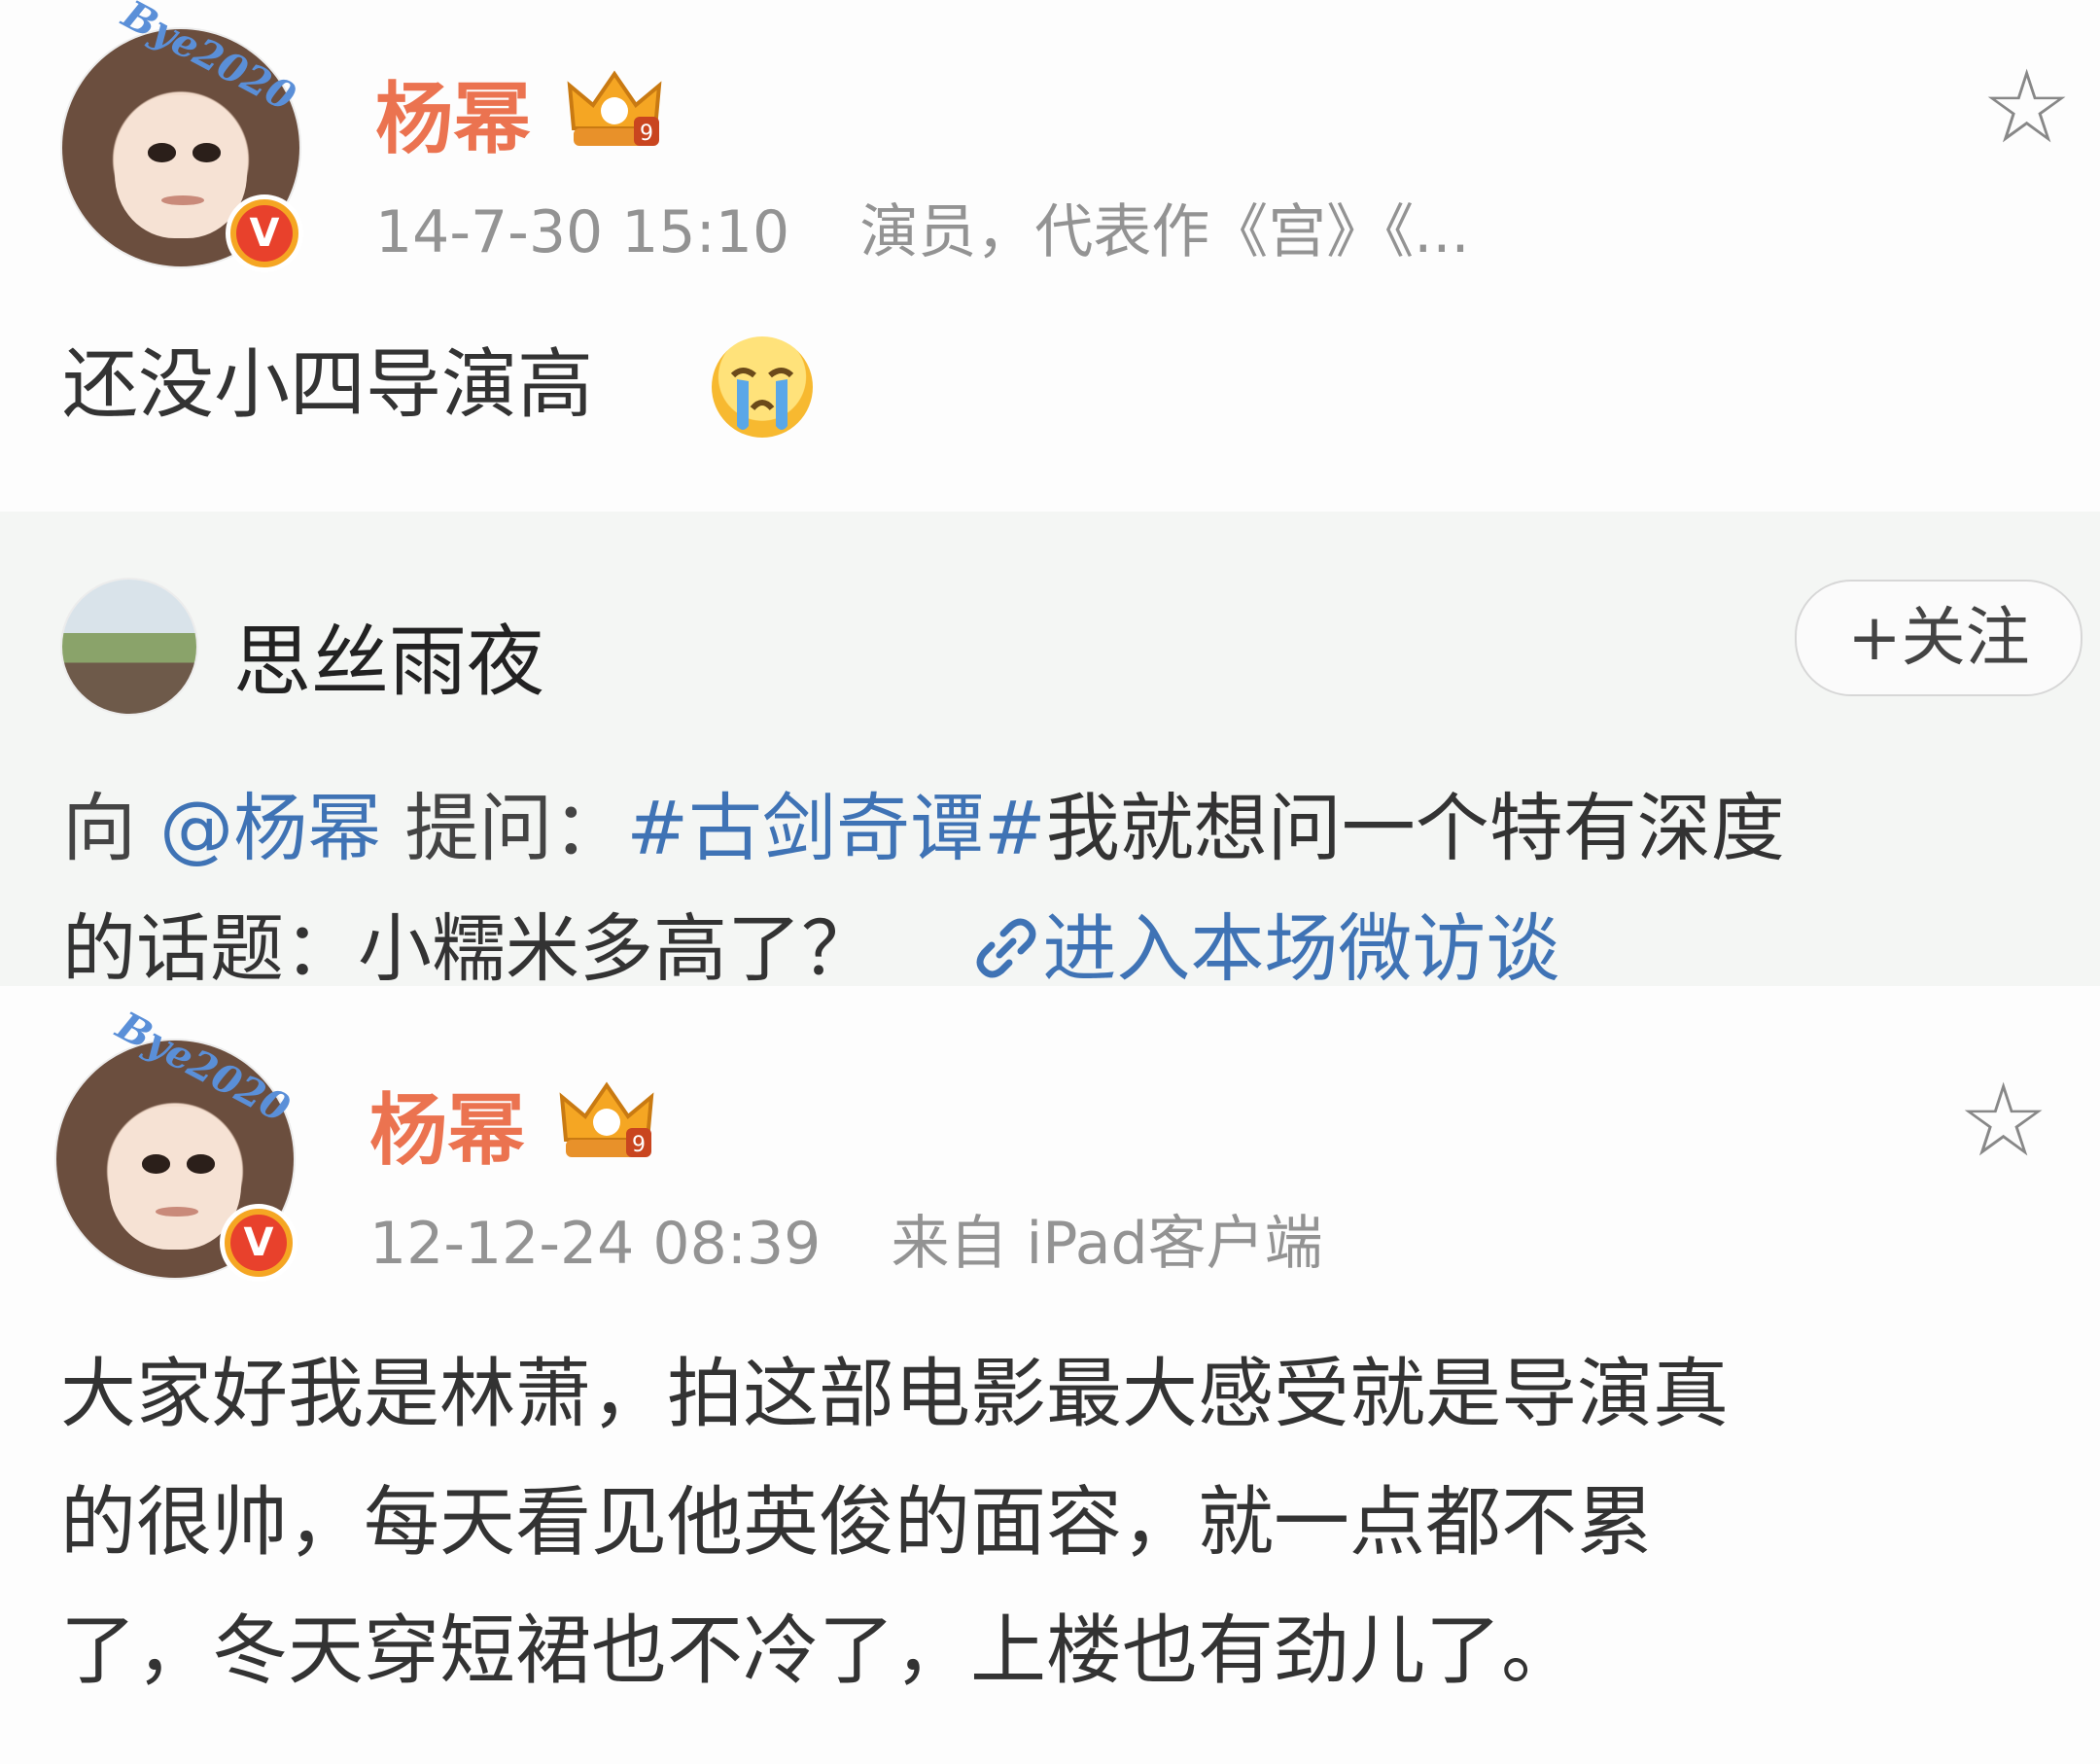  Describe the element at coordinates (857, 1523) in the screenshot. I see `post-text-line: 的很帅，每天看见他英俊的面容，就一点都不累` at that location.